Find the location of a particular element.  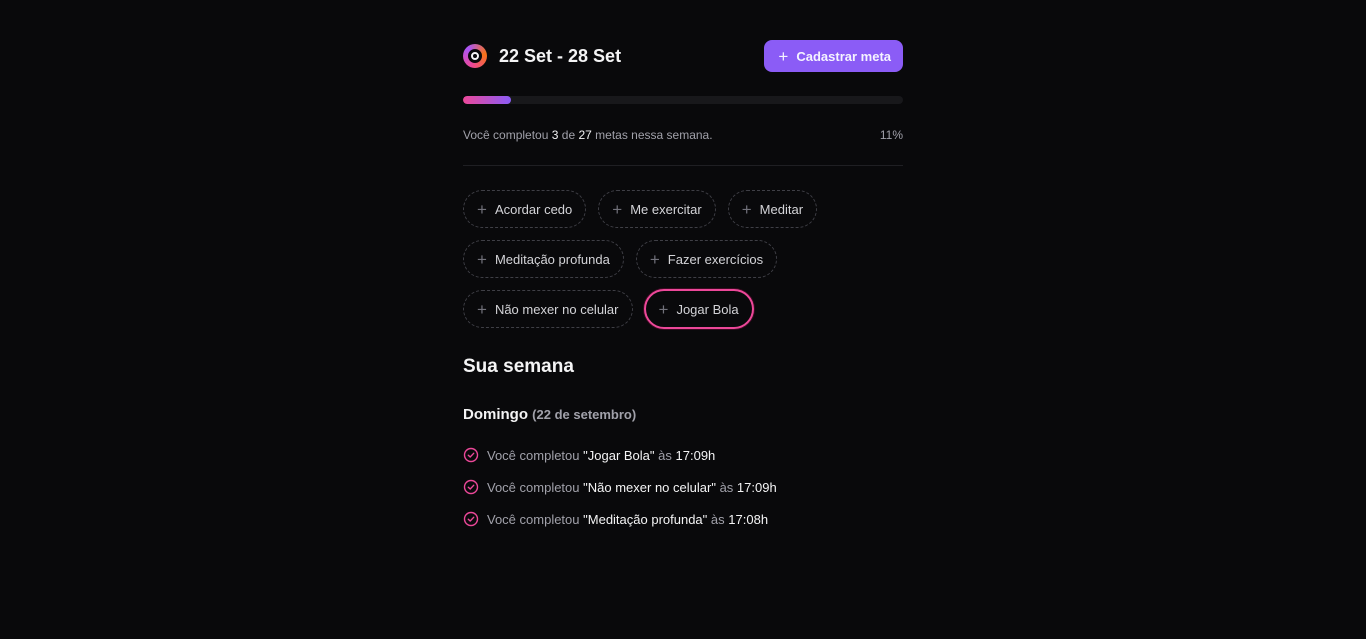

pending-goal-button: + Meditação profunda is located at coordinates (543, 259).